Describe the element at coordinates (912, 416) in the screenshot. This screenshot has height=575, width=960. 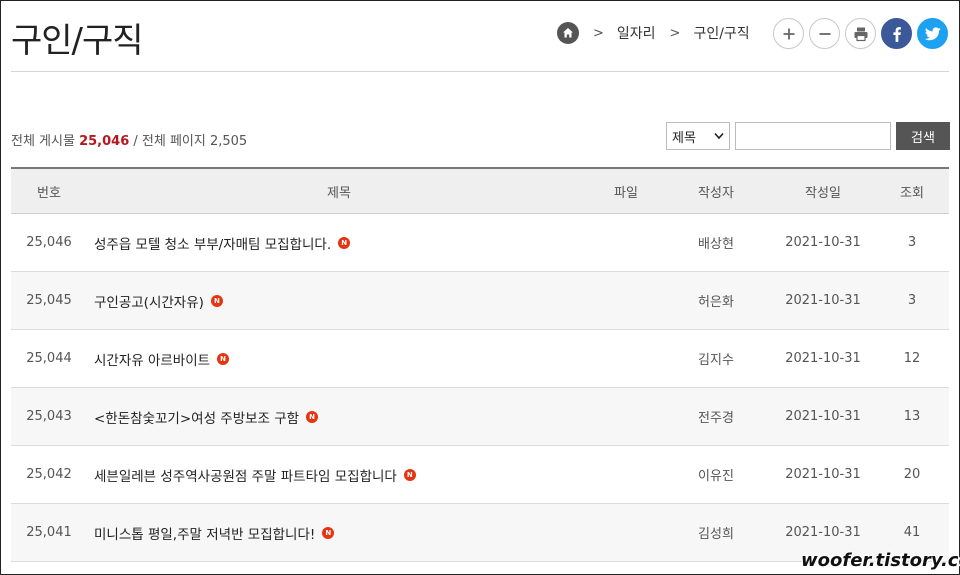
I see `post-views: 13` at that location.